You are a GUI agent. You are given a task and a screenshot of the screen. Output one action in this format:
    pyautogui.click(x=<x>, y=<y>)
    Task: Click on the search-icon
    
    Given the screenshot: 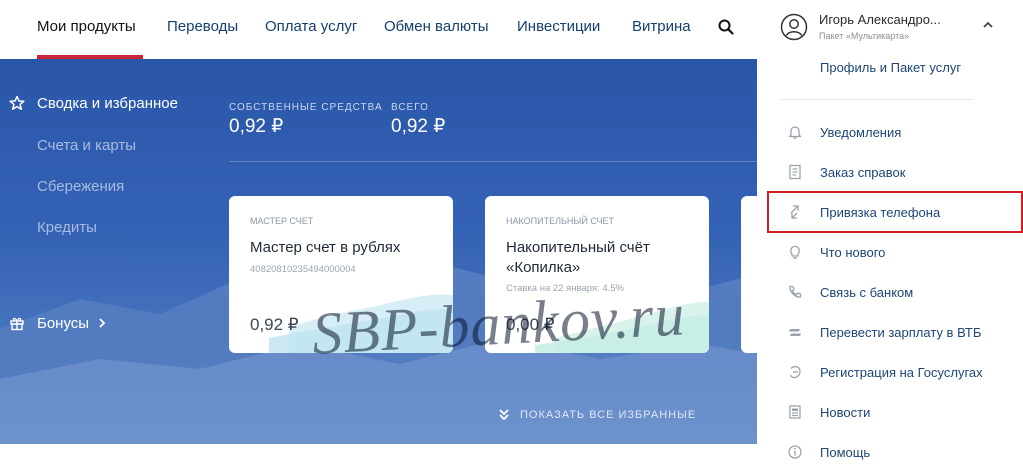 What is the action you would take?
    pyautogui.click(x=726, y=27)
    